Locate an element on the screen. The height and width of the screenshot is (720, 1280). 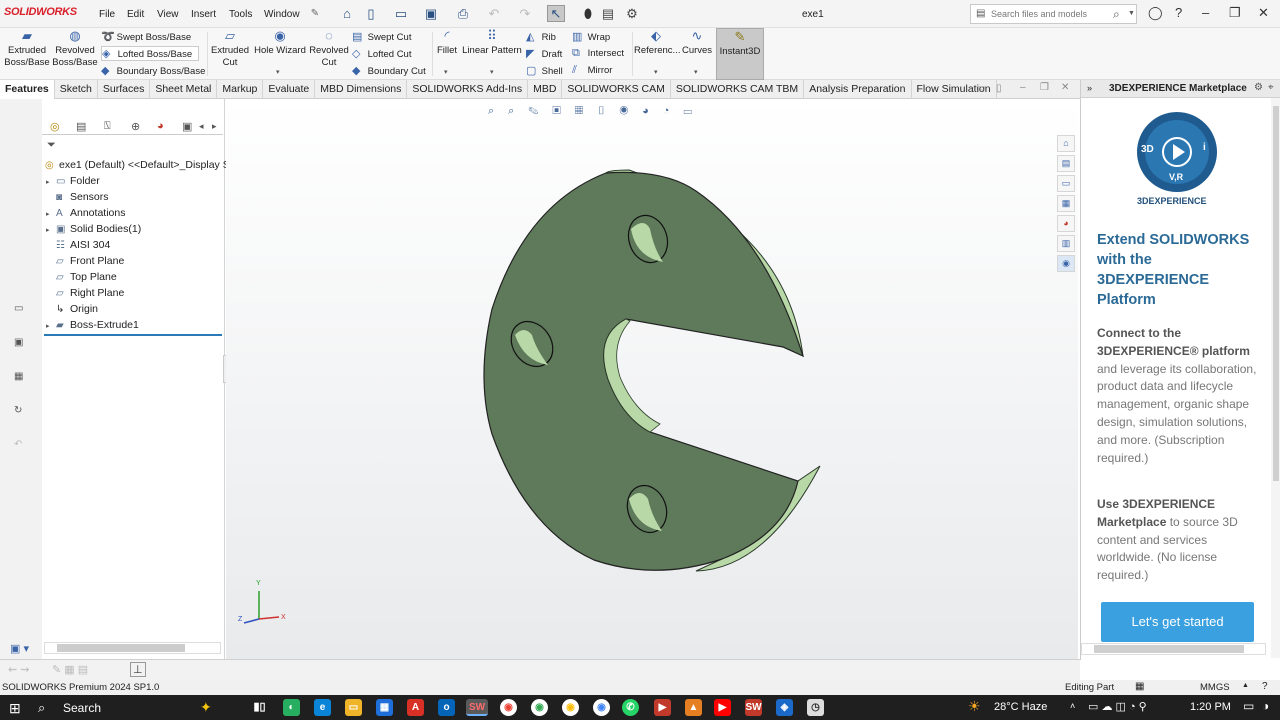
save-icon: ▣ is located at coordinates (431, 13).